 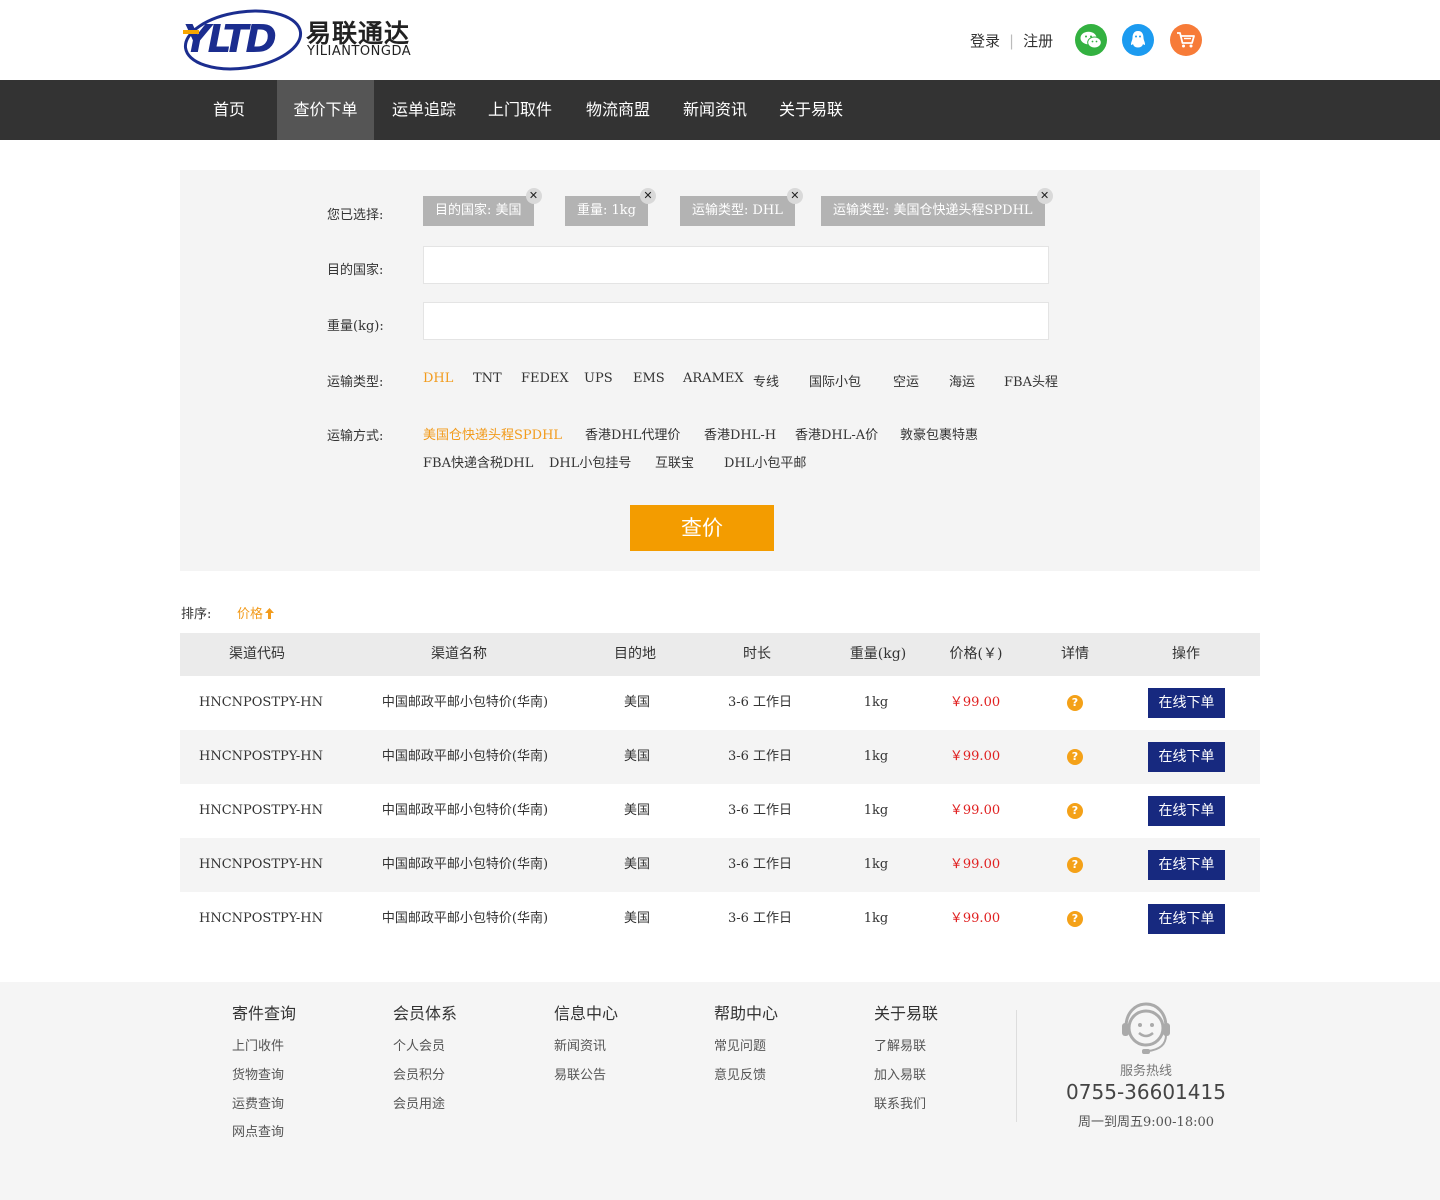 I want to click on method-option: 美国仓快递头程SPDHL, so click(x=492, y=433).